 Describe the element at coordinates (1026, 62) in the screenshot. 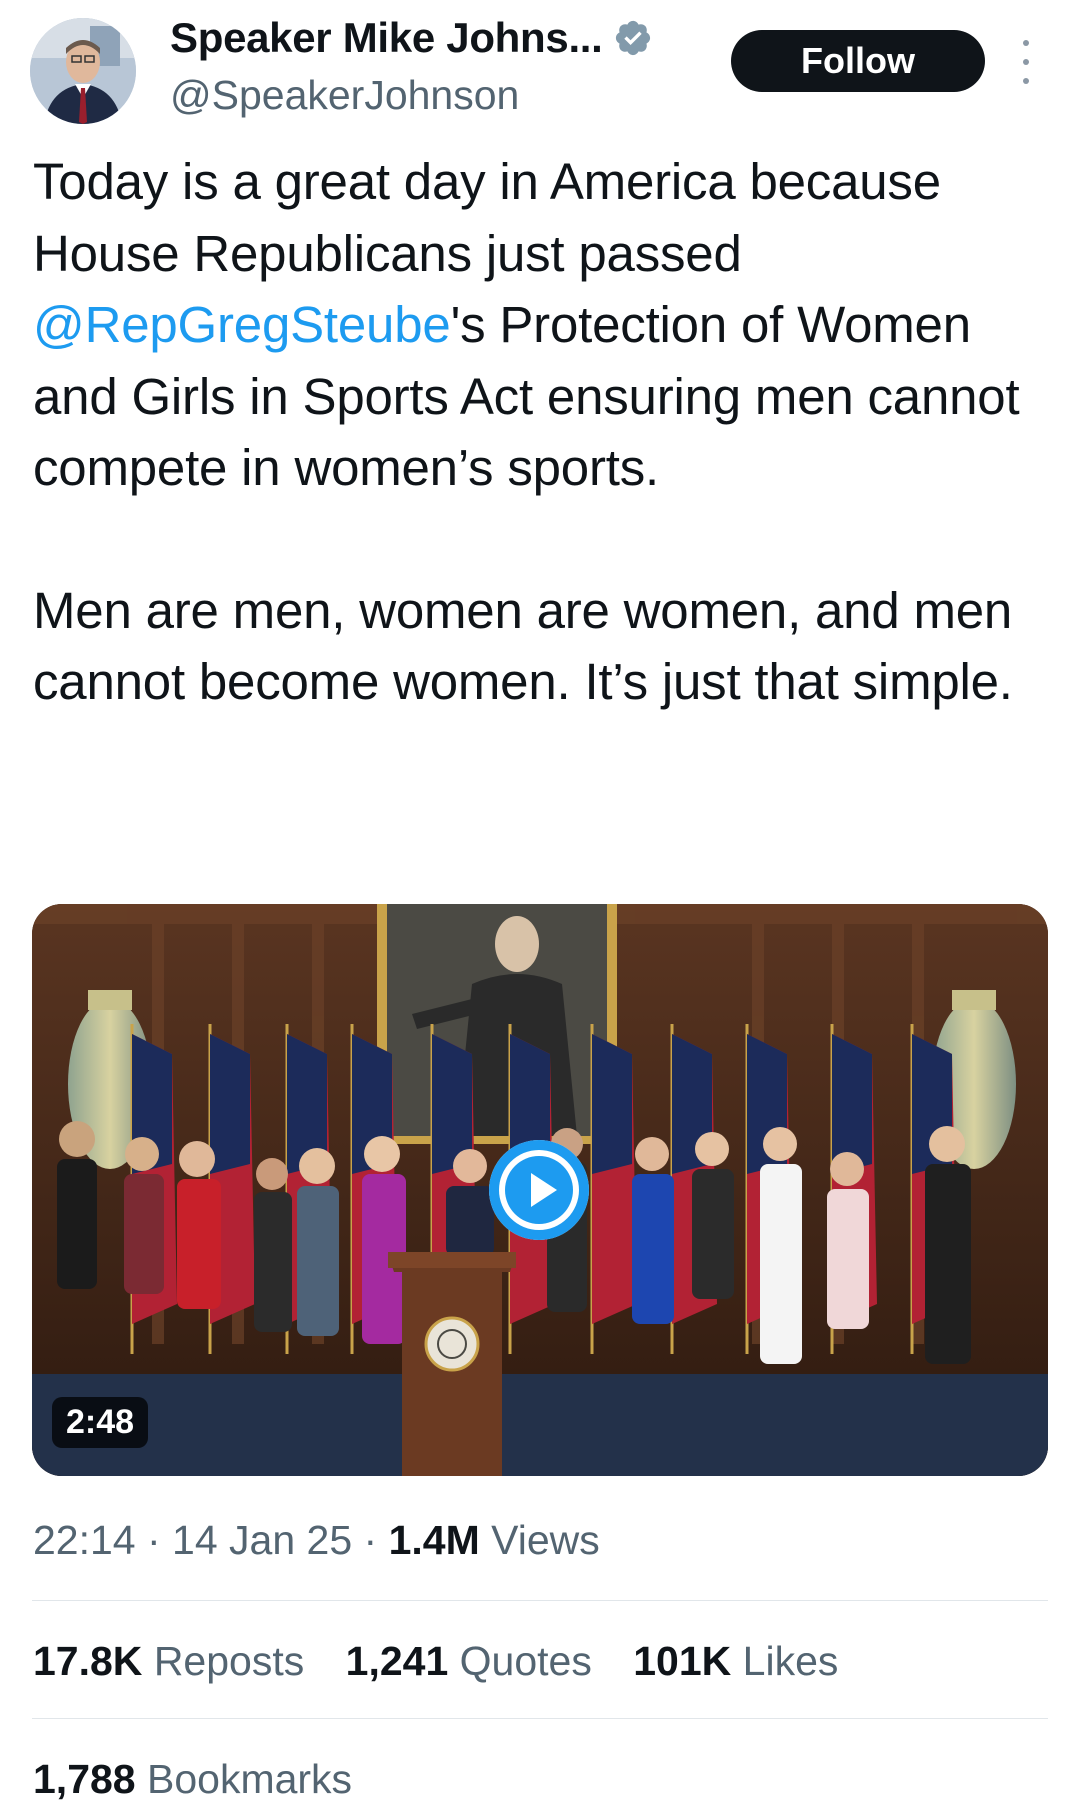

I see `more-vertical-icon` at that location.